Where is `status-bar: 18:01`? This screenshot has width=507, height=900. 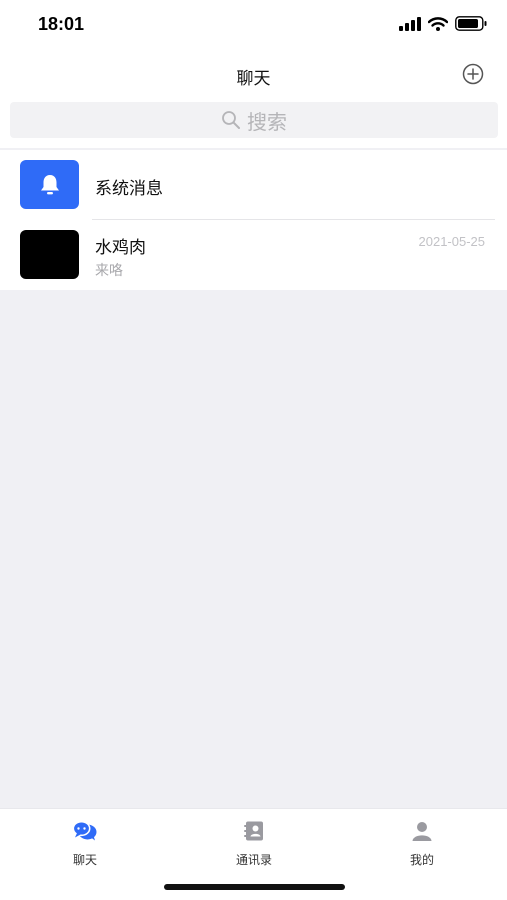 status-bar: 18:01 is located at coordinates (253, 26).